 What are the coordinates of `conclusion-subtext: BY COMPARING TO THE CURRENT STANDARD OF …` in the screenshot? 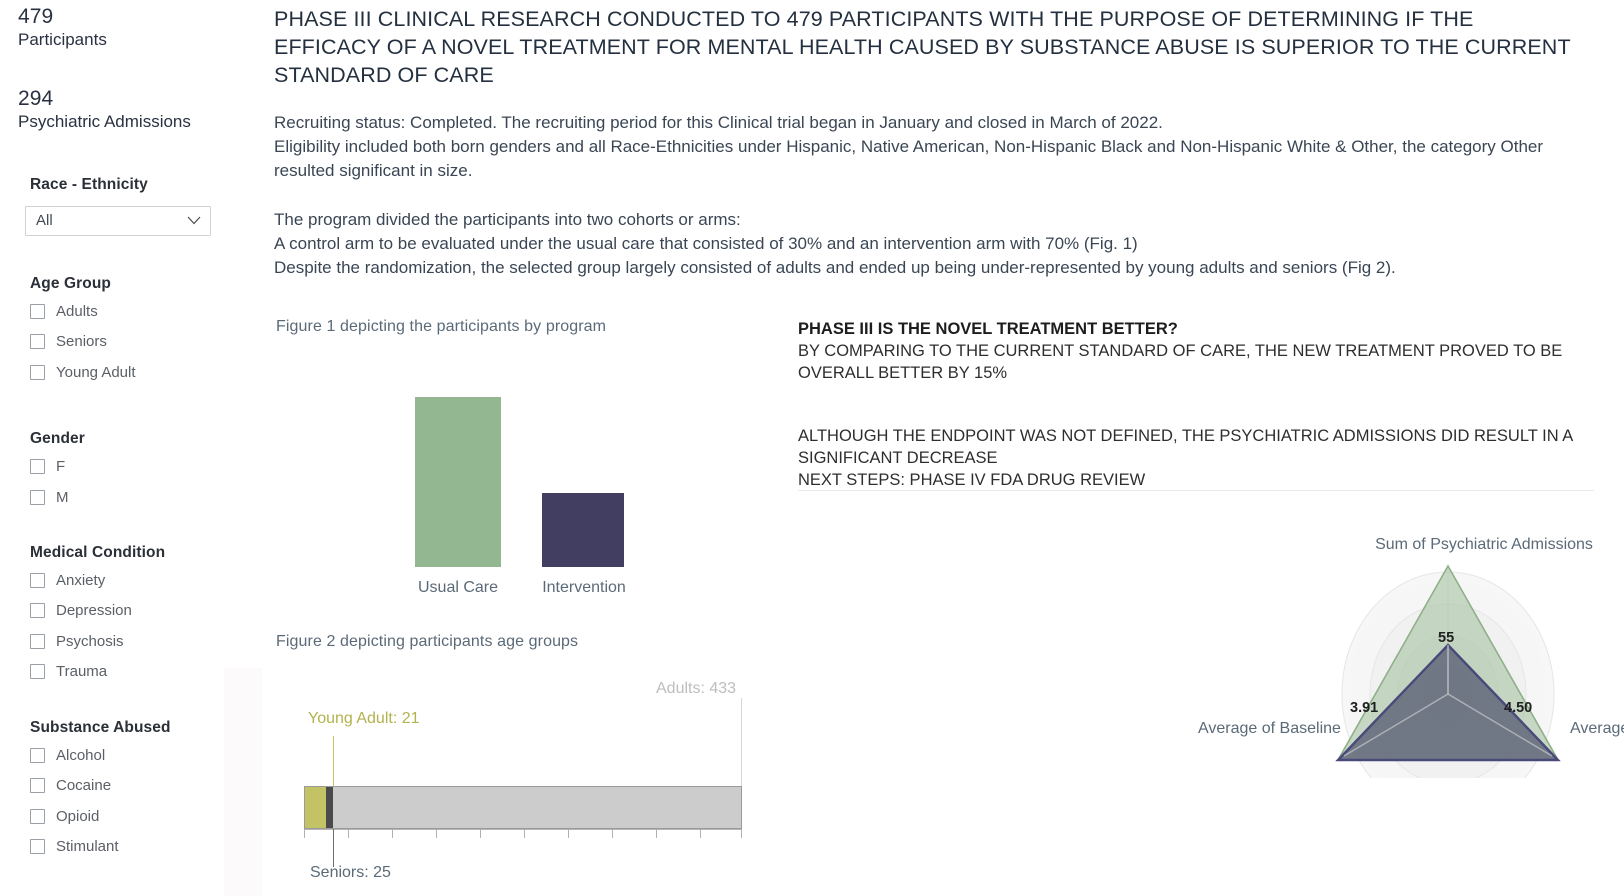 It's located at (1180, 362).